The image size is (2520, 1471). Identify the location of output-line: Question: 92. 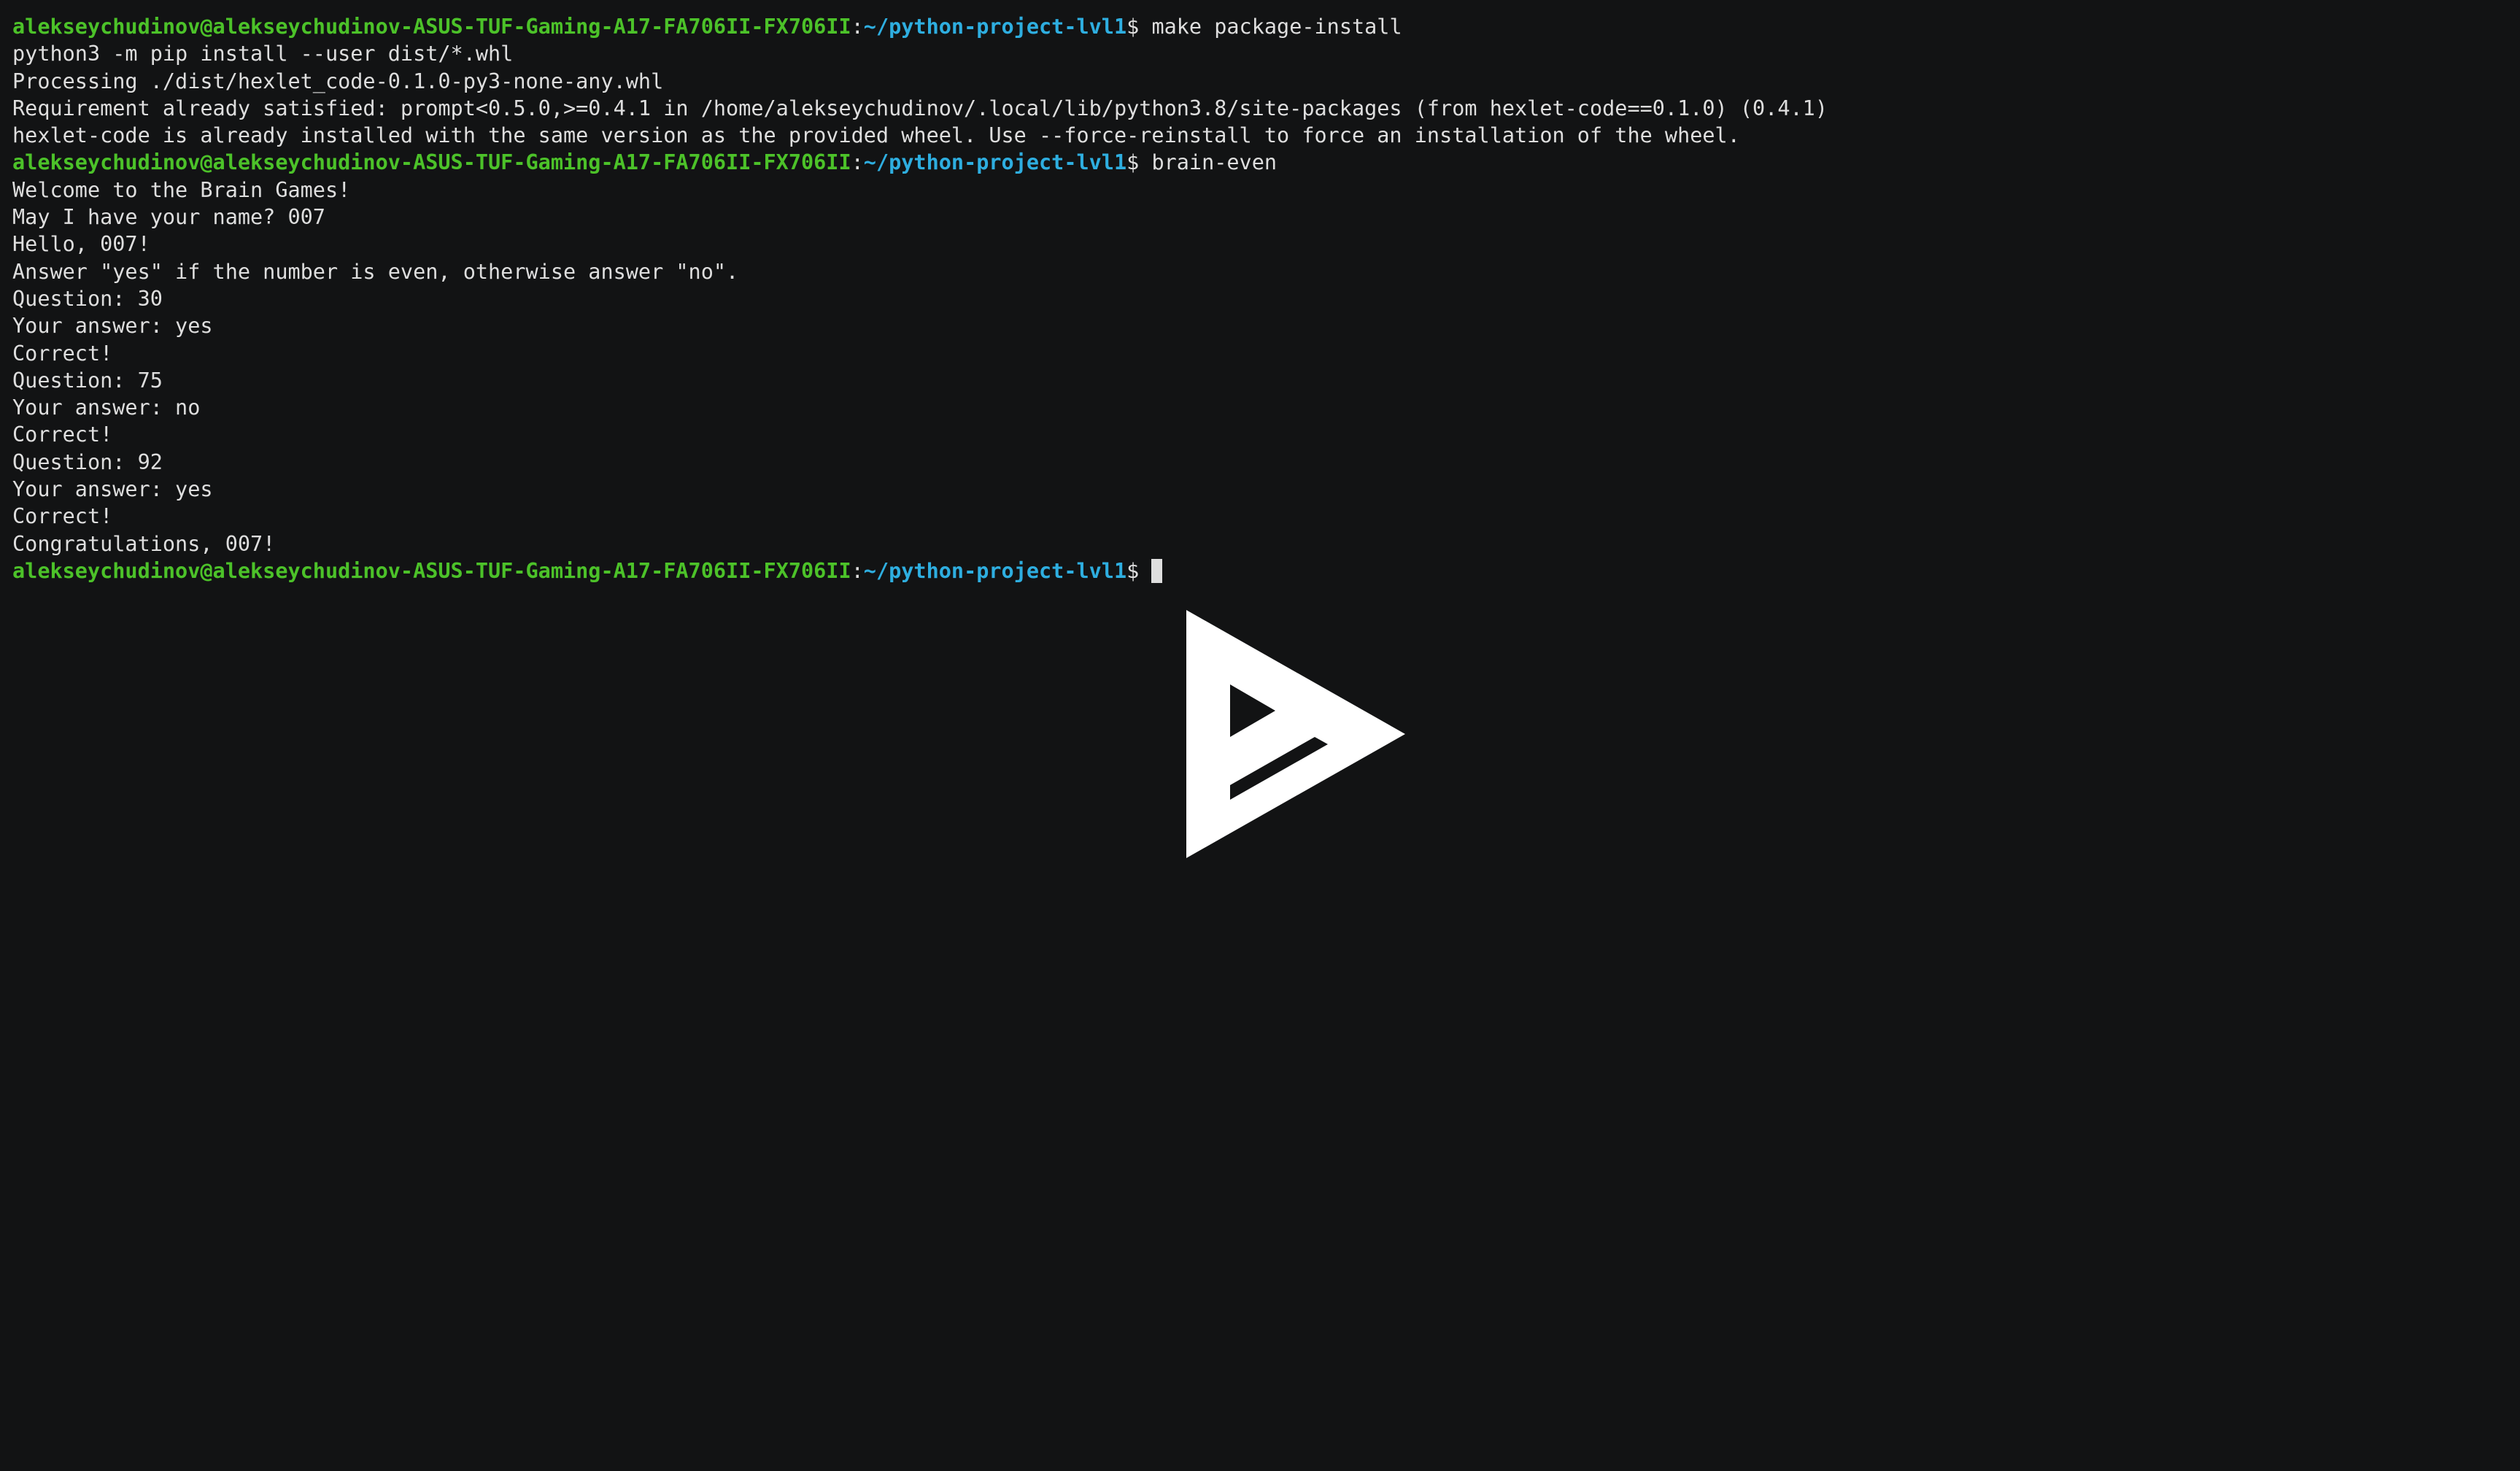
(88, 461).